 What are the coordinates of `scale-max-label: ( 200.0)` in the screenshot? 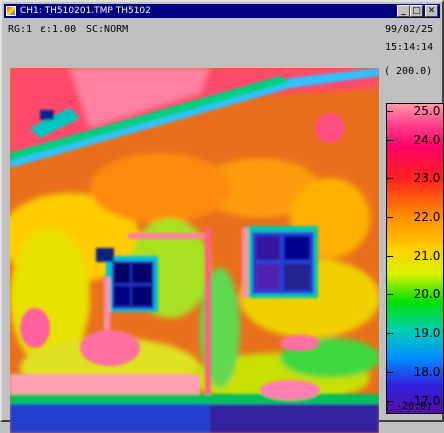 It's located at (408, 71).